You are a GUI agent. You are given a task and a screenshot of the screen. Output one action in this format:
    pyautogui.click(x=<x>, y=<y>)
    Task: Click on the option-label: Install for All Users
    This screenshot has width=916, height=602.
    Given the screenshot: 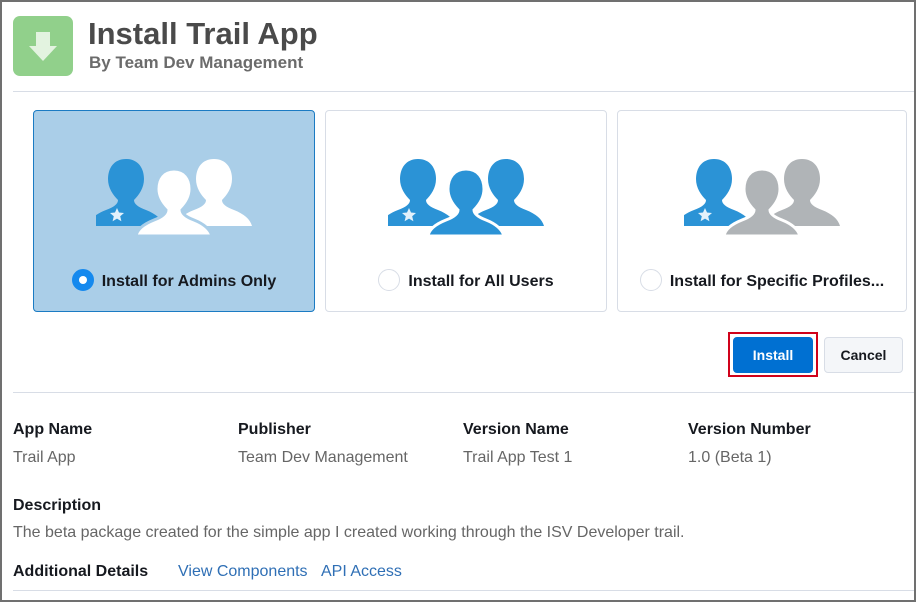 What is the action you would take?
    pyautogui.click(x=466, y=281)
    